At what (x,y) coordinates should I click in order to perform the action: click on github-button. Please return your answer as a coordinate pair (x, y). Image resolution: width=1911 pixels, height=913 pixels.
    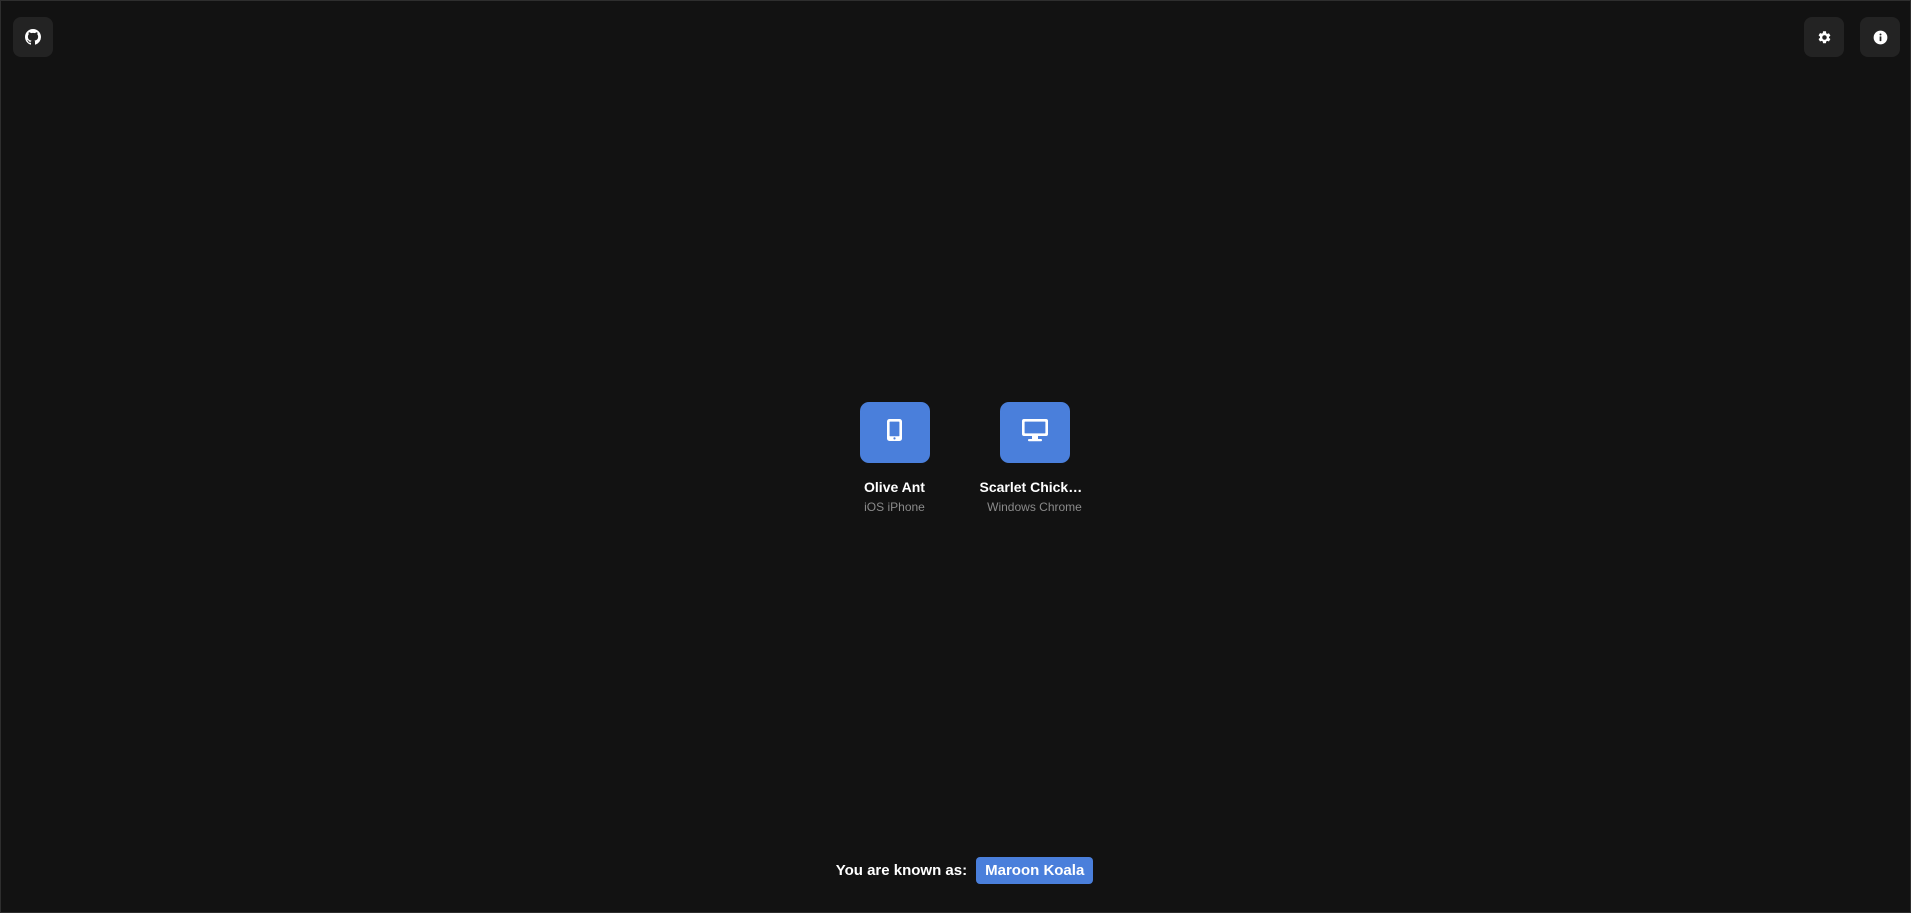
    Looking at the image, I should click on (33, 37).